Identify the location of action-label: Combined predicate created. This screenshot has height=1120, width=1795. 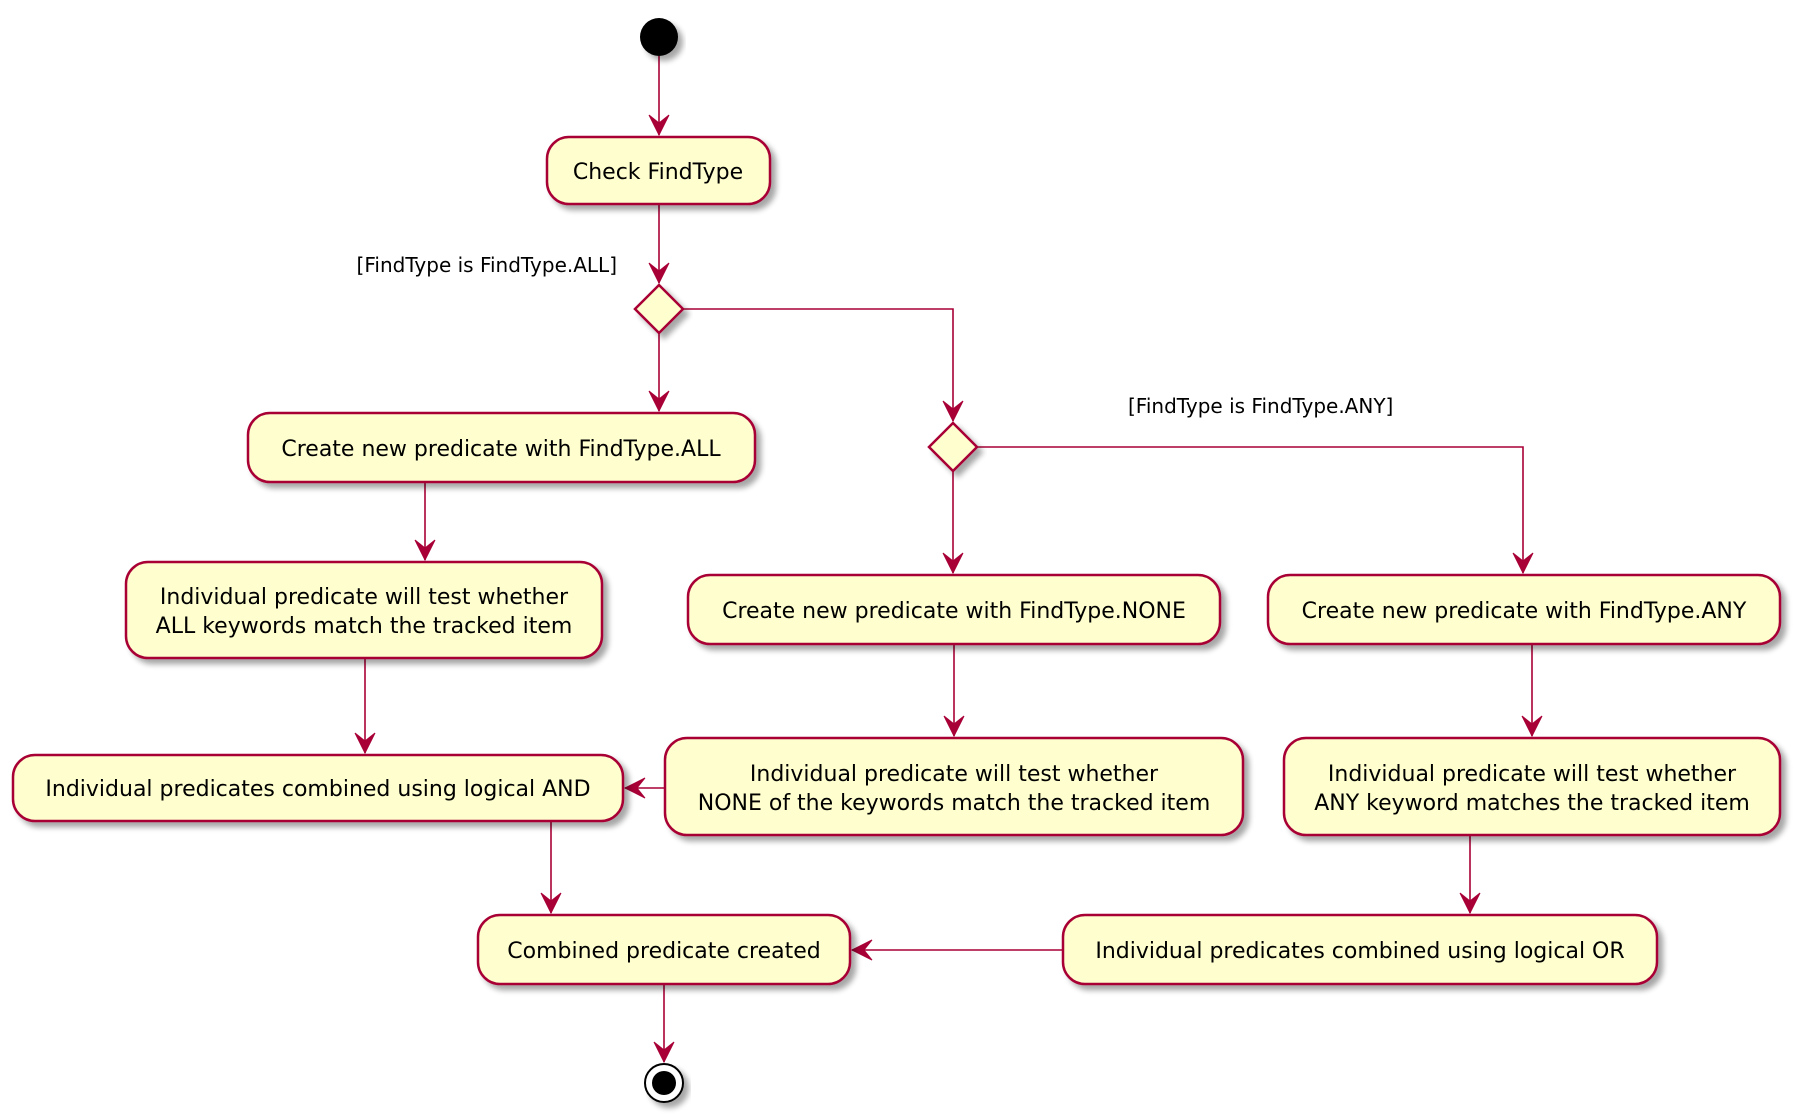
(663, 951).